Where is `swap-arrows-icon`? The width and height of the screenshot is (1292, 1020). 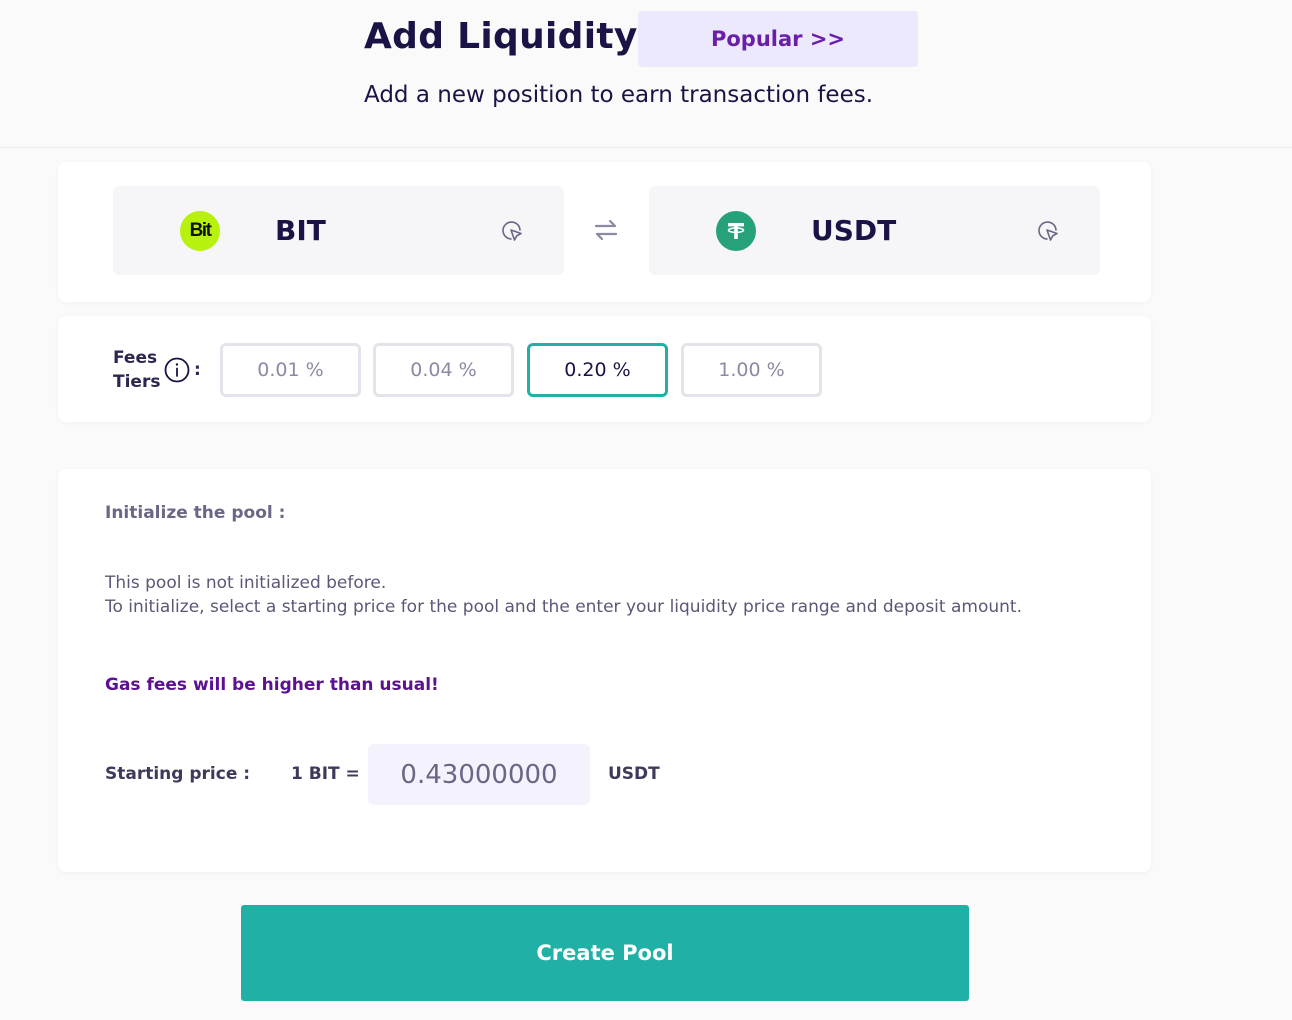
swap-arrows-icon is located at coordinates (606, 230).